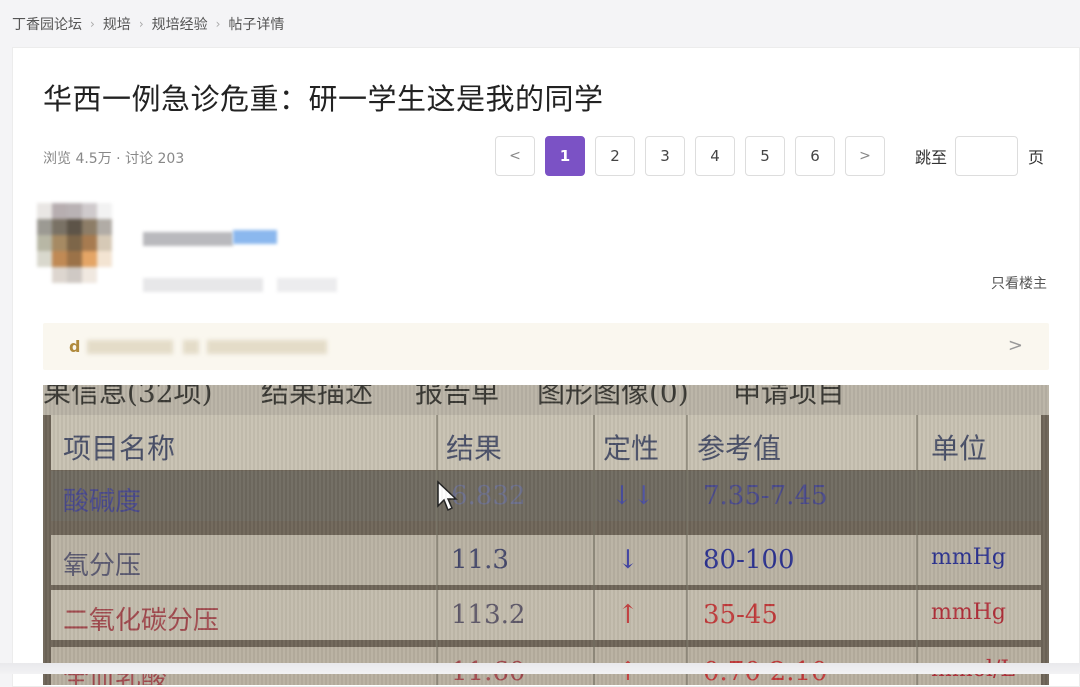 This screenshot has width=1080, height=687. What do you see at coordinates (765, 156) in the screenshot?
I see `page-button-5: 5` at bounding box center [765, 156].